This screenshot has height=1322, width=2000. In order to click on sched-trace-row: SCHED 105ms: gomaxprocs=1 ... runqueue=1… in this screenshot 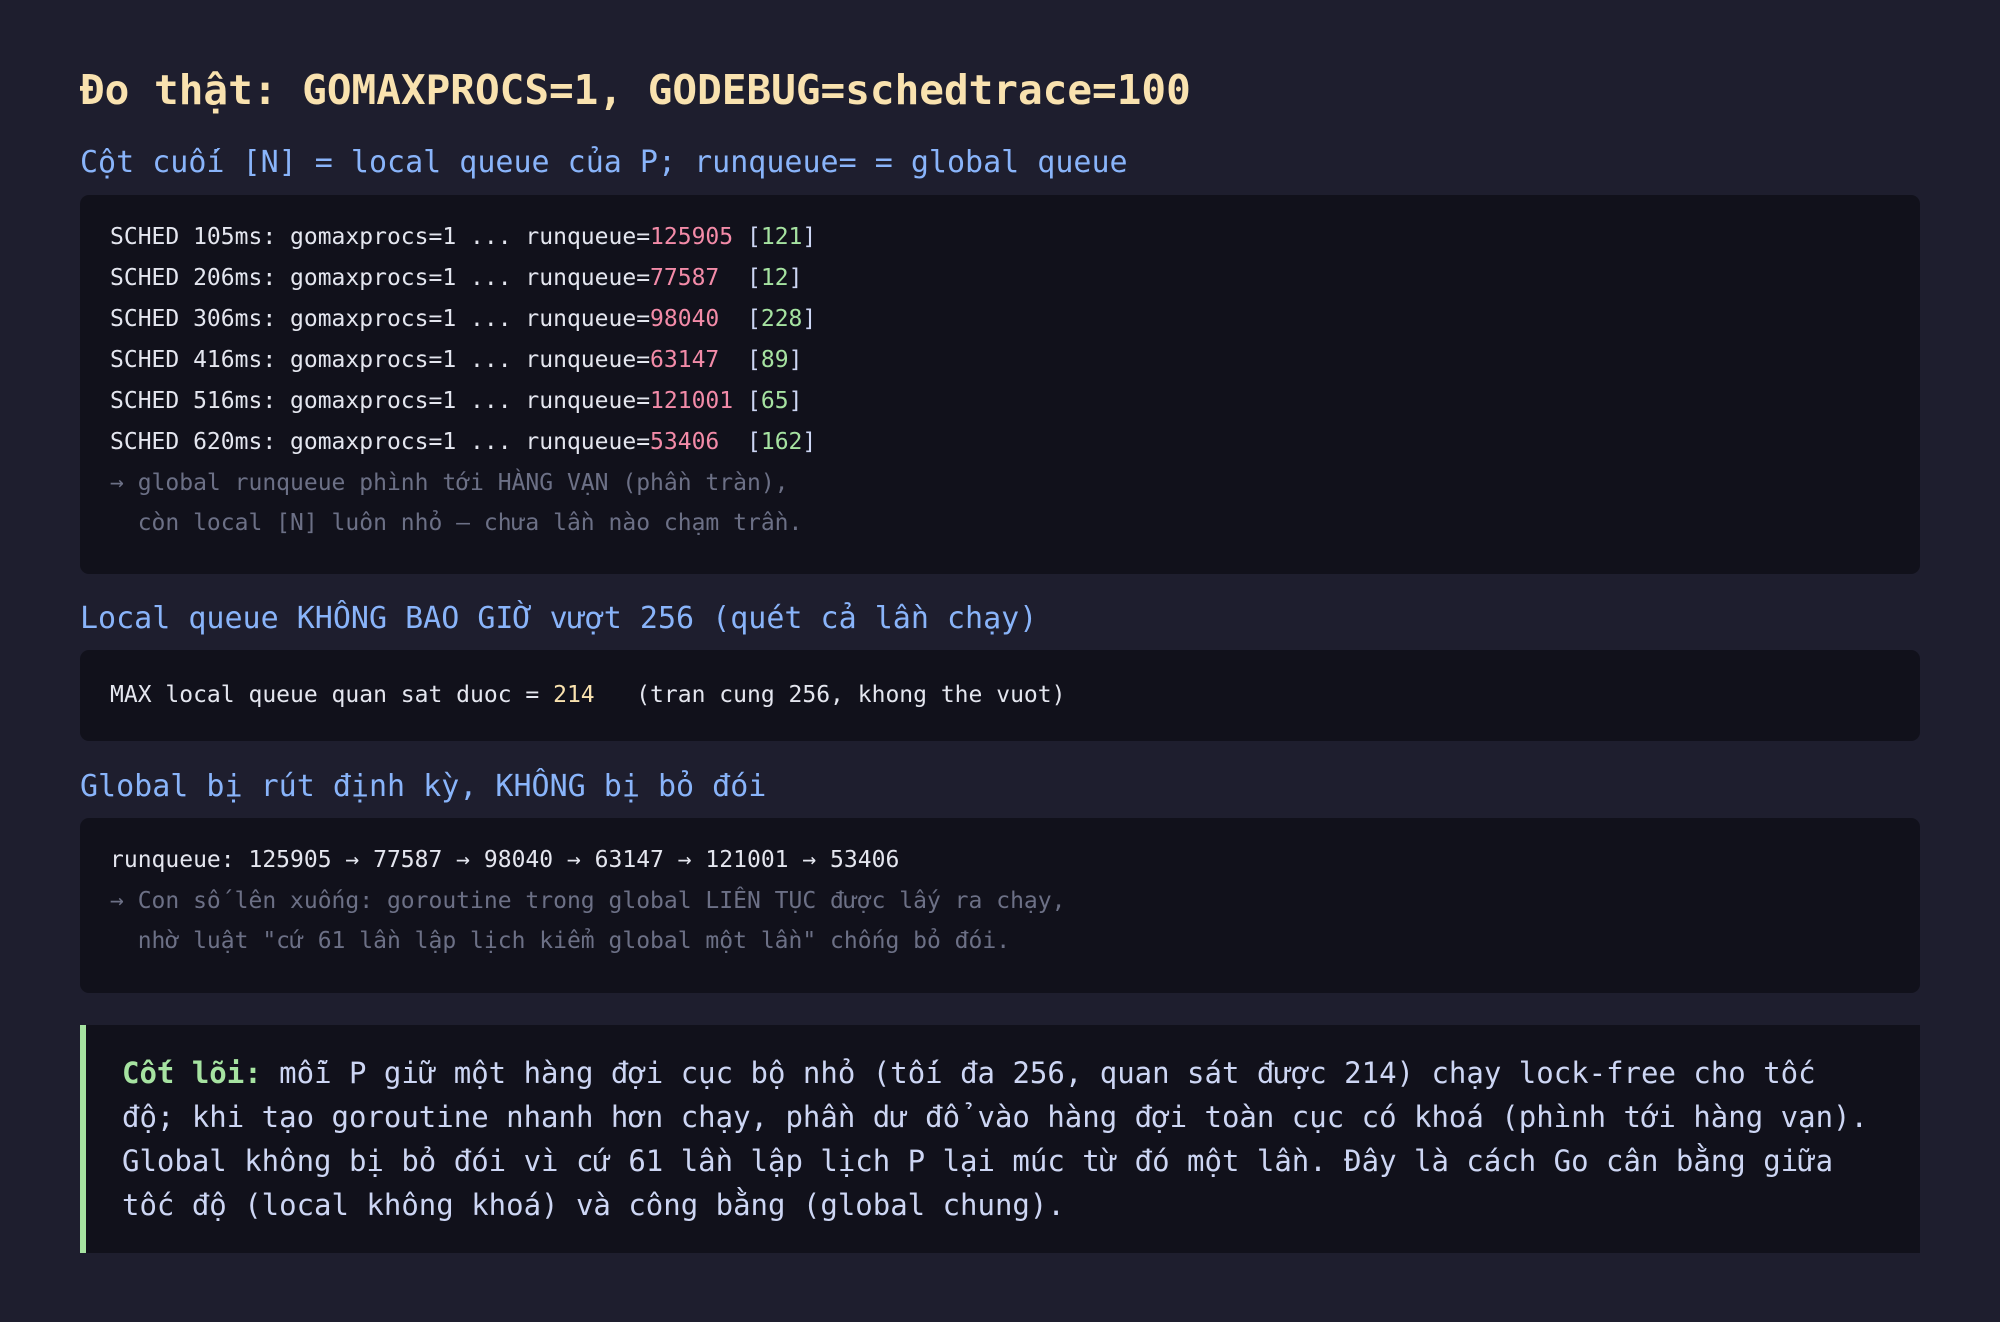, I will do `click(1000, 237)`.